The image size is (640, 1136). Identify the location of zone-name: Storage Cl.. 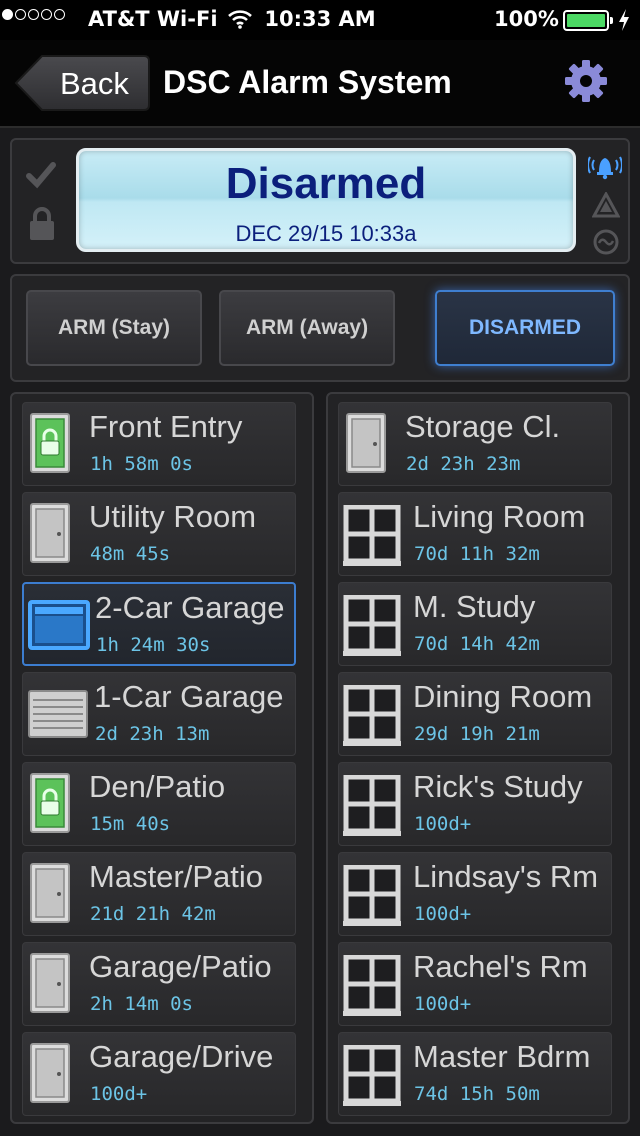
(483, 426).